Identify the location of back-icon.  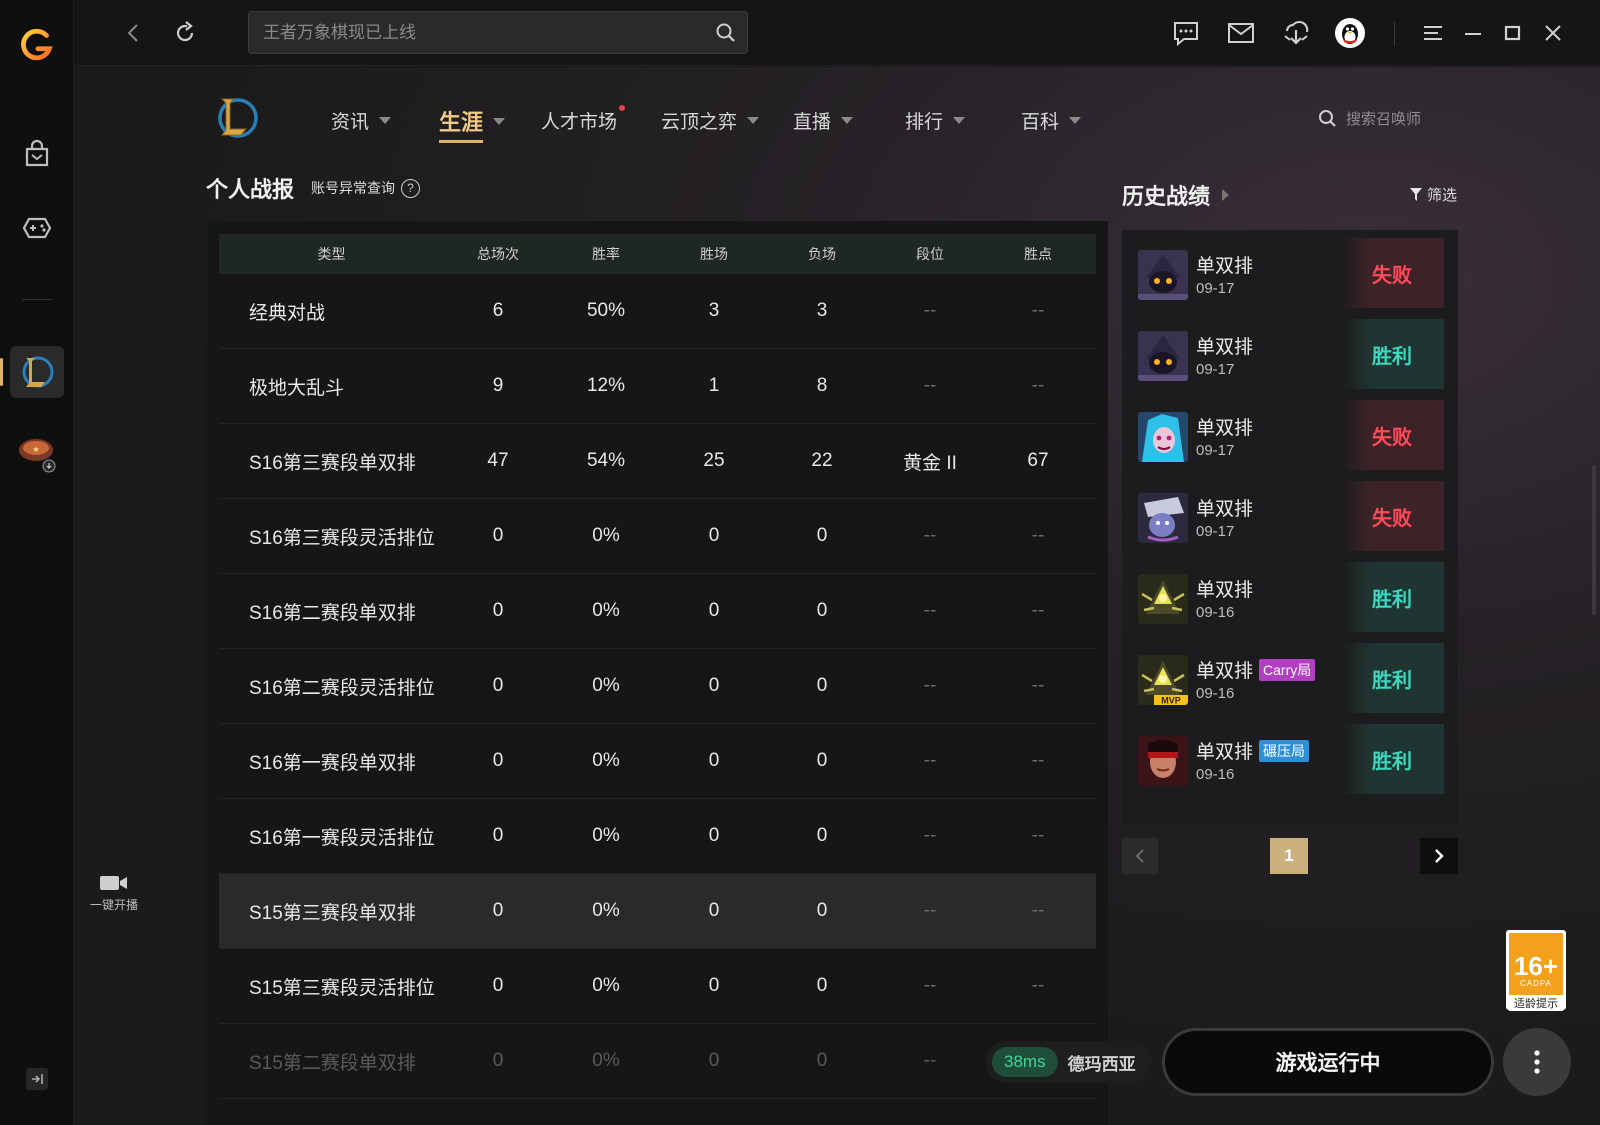
(133, 33).